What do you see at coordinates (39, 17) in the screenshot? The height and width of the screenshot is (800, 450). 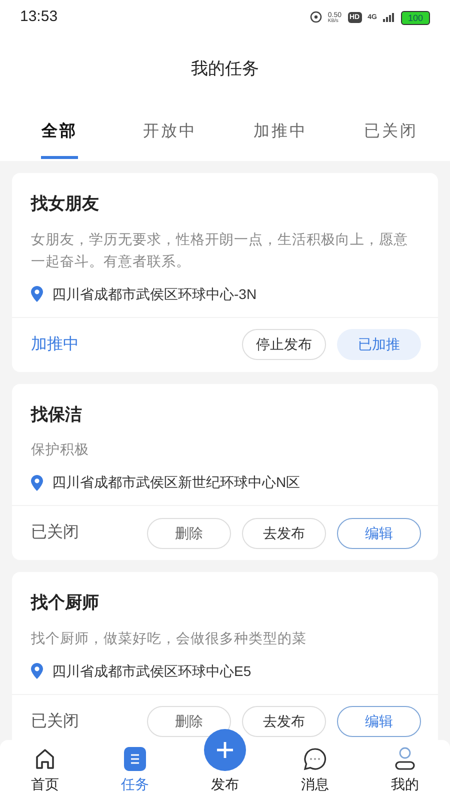 I see `status-time: 13:53` at bounding box center [39, 17].